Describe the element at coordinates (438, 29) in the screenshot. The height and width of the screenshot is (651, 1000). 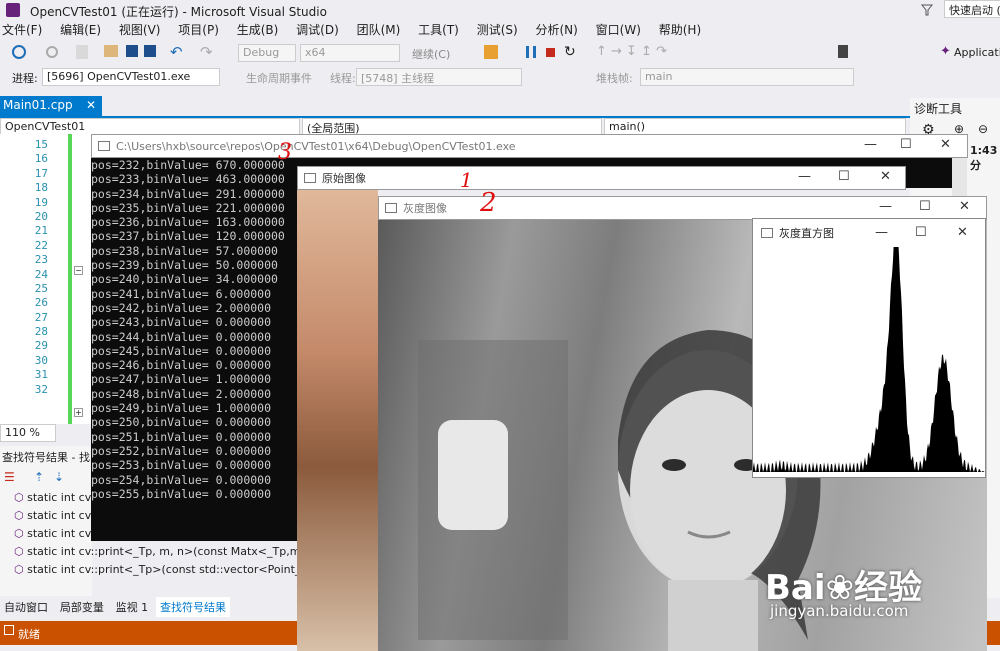
I see `menu-tools: 工具(T)` at that location.